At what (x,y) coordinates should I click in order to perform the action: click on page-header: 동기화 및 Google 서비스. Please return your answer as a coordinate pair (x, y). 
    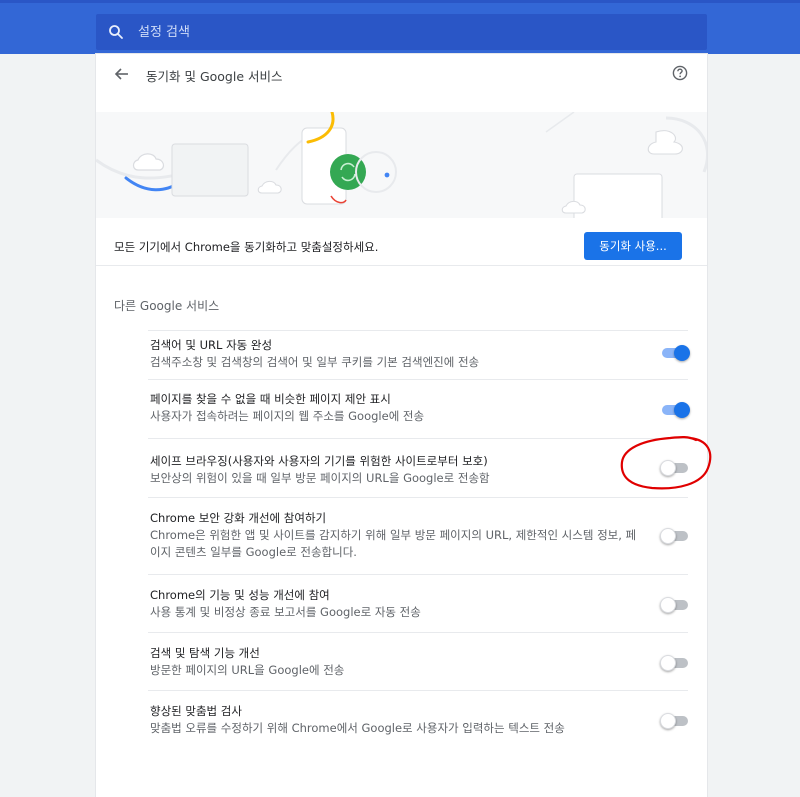
    Looking at the image, I should click on (401, 83).